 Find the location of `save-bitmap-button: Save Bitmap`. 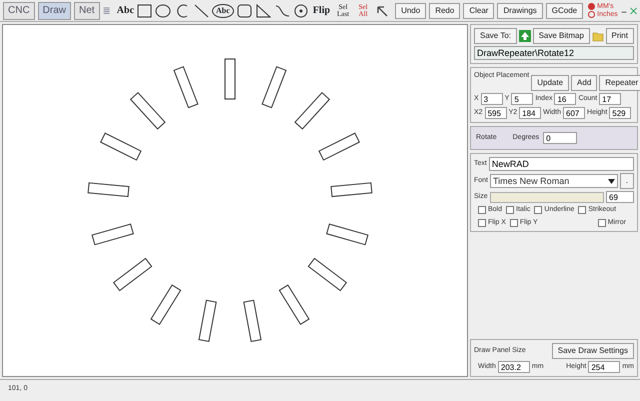

save-bitmap-button: Save Bitmap is located at coordinates (561, 36).